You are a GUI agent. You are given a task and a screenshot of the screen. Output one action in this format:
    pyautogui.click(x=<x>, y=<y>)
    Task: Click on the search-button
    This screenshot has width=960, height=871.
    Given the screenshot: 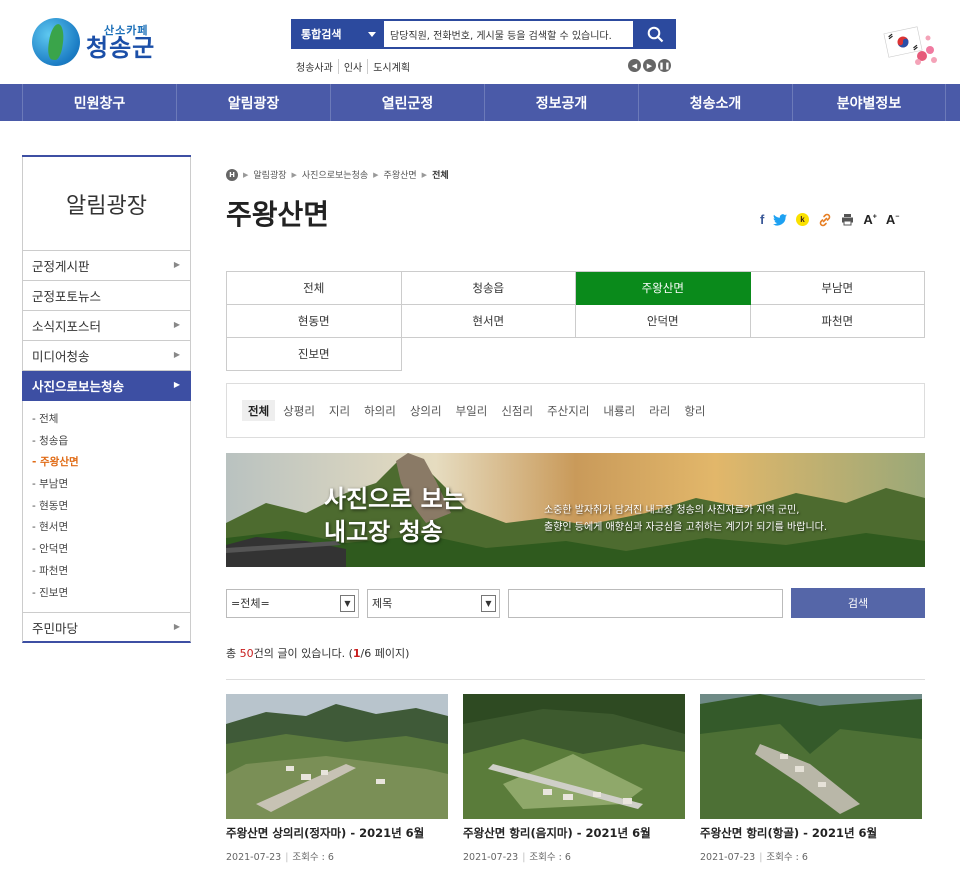 What is the action you would take?
    pyautogui.click(x=655, y=34)
    